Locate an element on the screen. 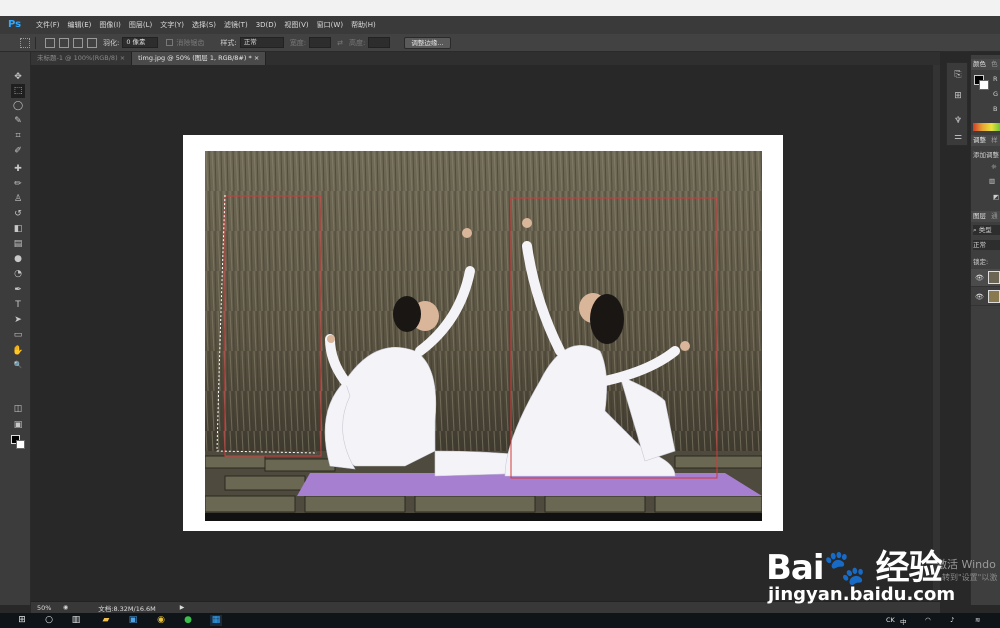 The width and height of the screenshot is (1000, 628). antialias-label: 消除锯齿 is located at coordinates (190, 42).